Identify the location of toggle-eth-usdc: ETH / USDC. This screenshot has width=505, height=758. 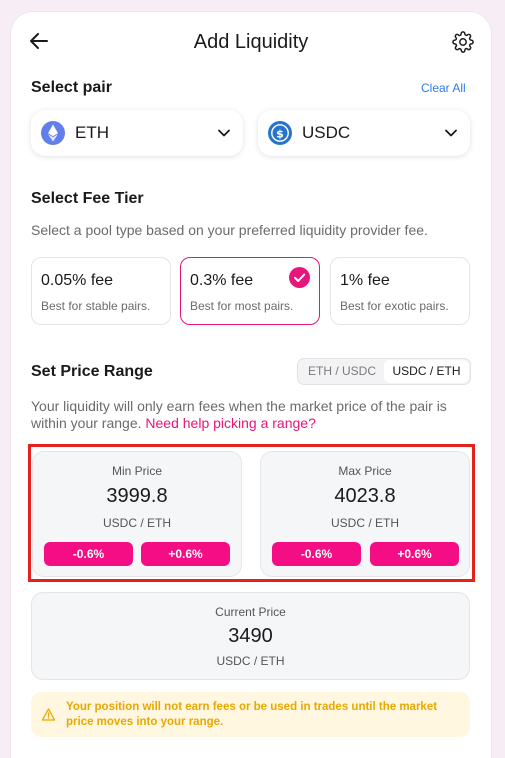
(342, 371).